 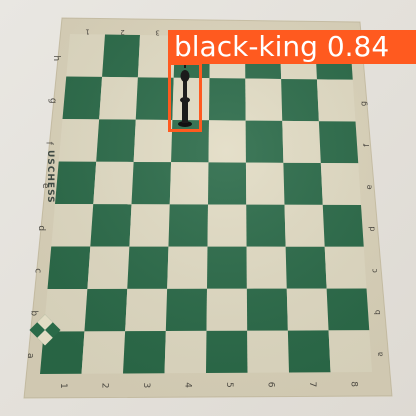 What do you see at coordinates (270, 385) in the screenshot?
I see `rank-label: 6` at bounding box center [270, 385].